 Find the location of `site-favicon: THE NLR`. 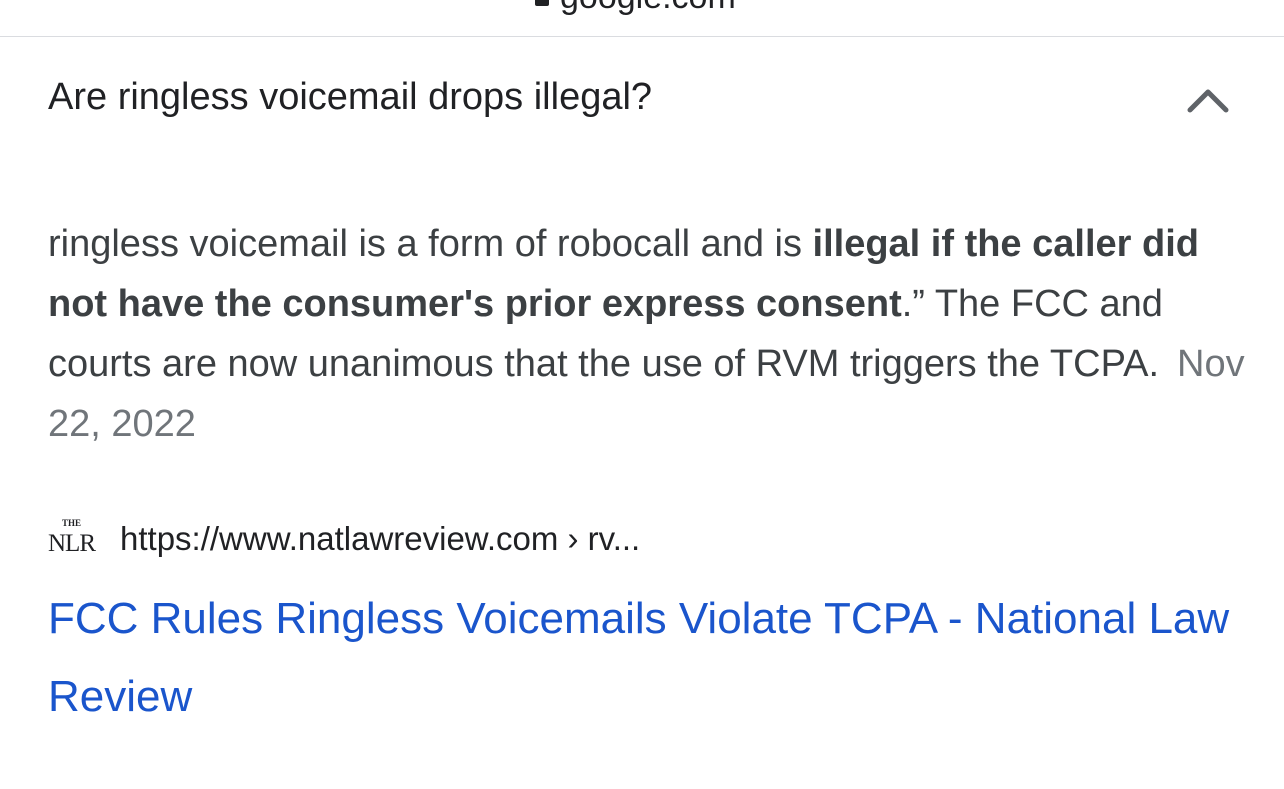

site-favicon: THE NLR is located at coordinates (73, 539).